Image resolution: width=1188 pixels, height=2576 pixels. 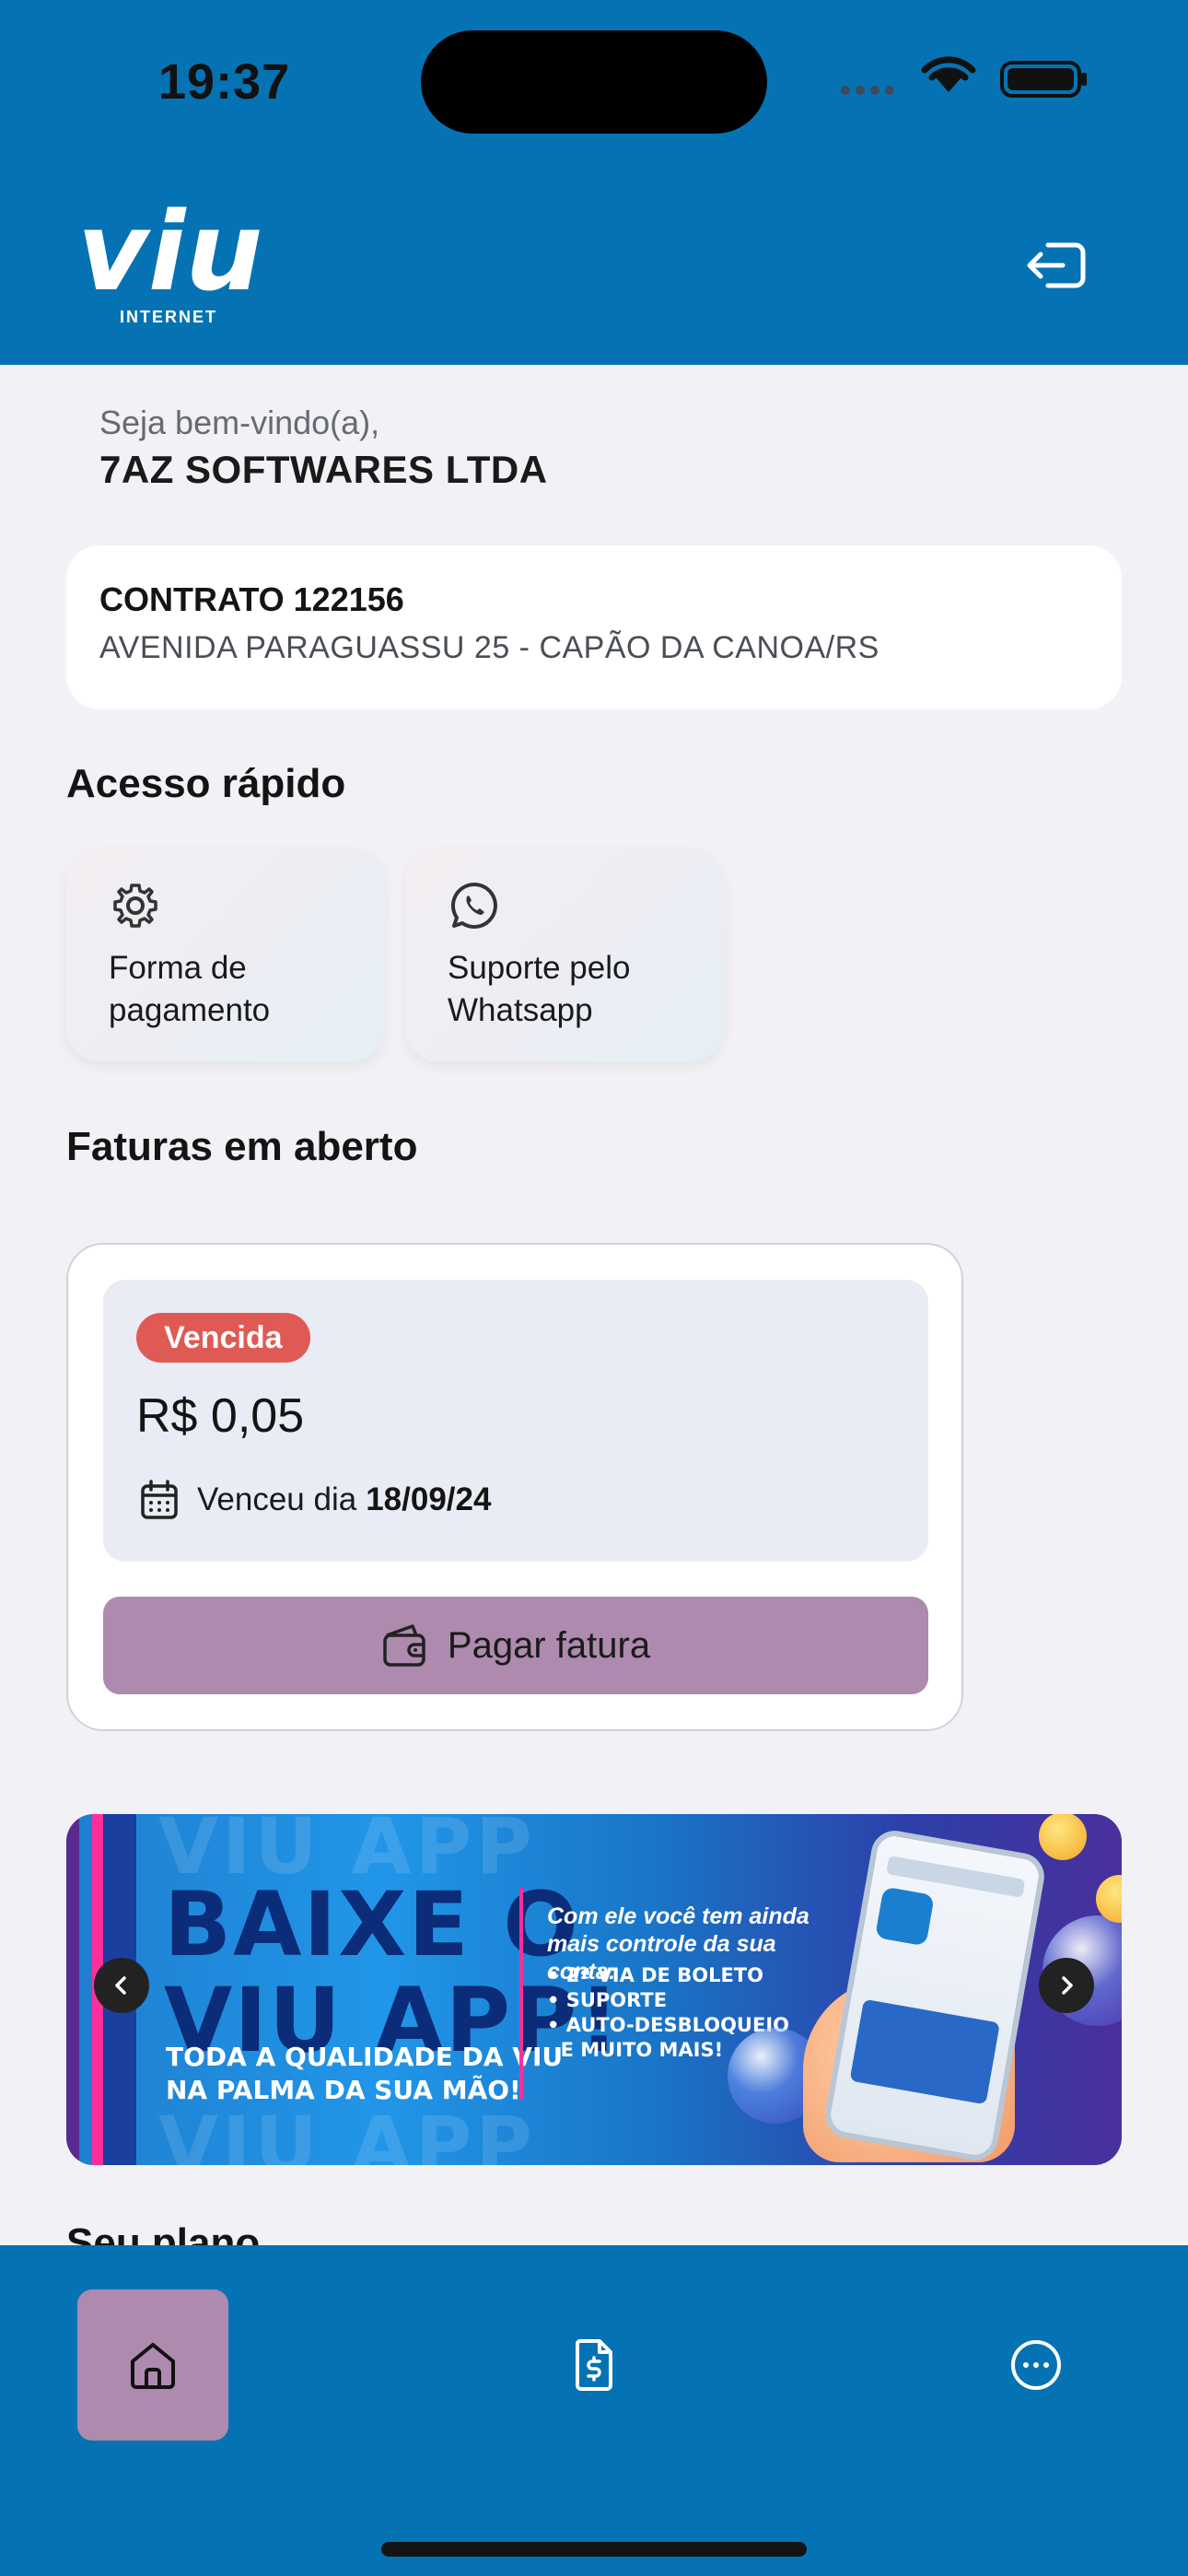 I want to click on gear-icon, so click(x=135, y=906).